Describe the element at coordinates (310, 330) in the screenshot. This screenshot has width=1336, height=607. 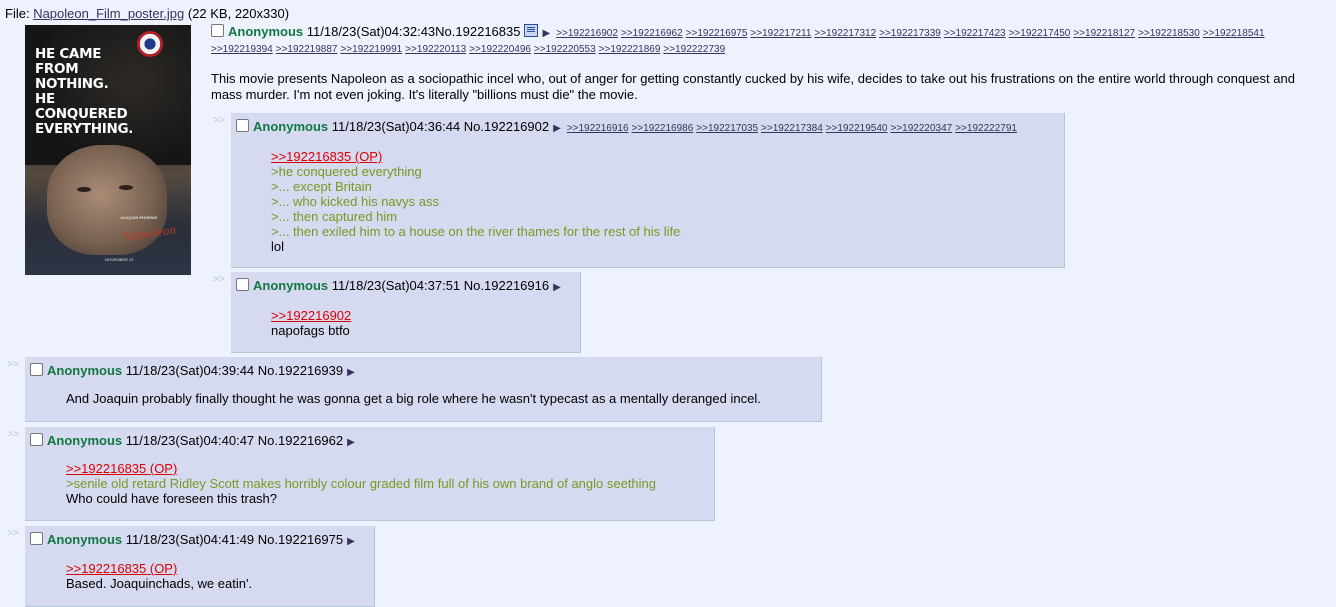
I see `message-text: napofags btfo` at that location.